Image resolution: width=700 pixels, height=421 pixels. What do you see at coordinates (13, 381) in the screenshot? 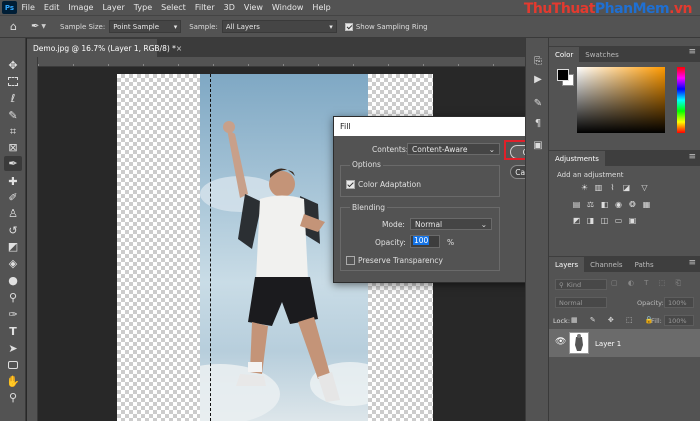
I see `hand-tool-icon: ✋` at bounding box center [13, 381].